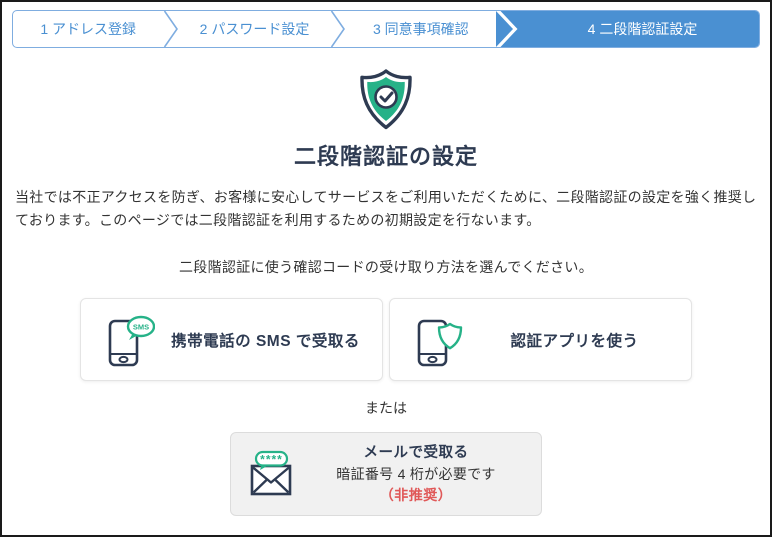  Describe the element at coordinates (574, 341) in the screenshot. I see `auth-app-option-label: 認証アプリを使う` at that location.